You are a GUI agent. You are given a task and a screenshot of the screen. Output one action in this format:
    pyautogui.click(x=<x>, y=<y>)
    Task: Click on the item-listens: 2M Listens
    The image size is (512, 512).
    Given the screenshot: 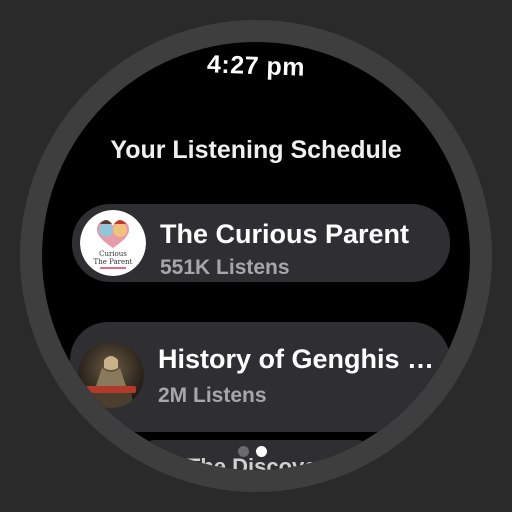 What is the action you would take?
    pyautogui.click(x=212, y=395)
    